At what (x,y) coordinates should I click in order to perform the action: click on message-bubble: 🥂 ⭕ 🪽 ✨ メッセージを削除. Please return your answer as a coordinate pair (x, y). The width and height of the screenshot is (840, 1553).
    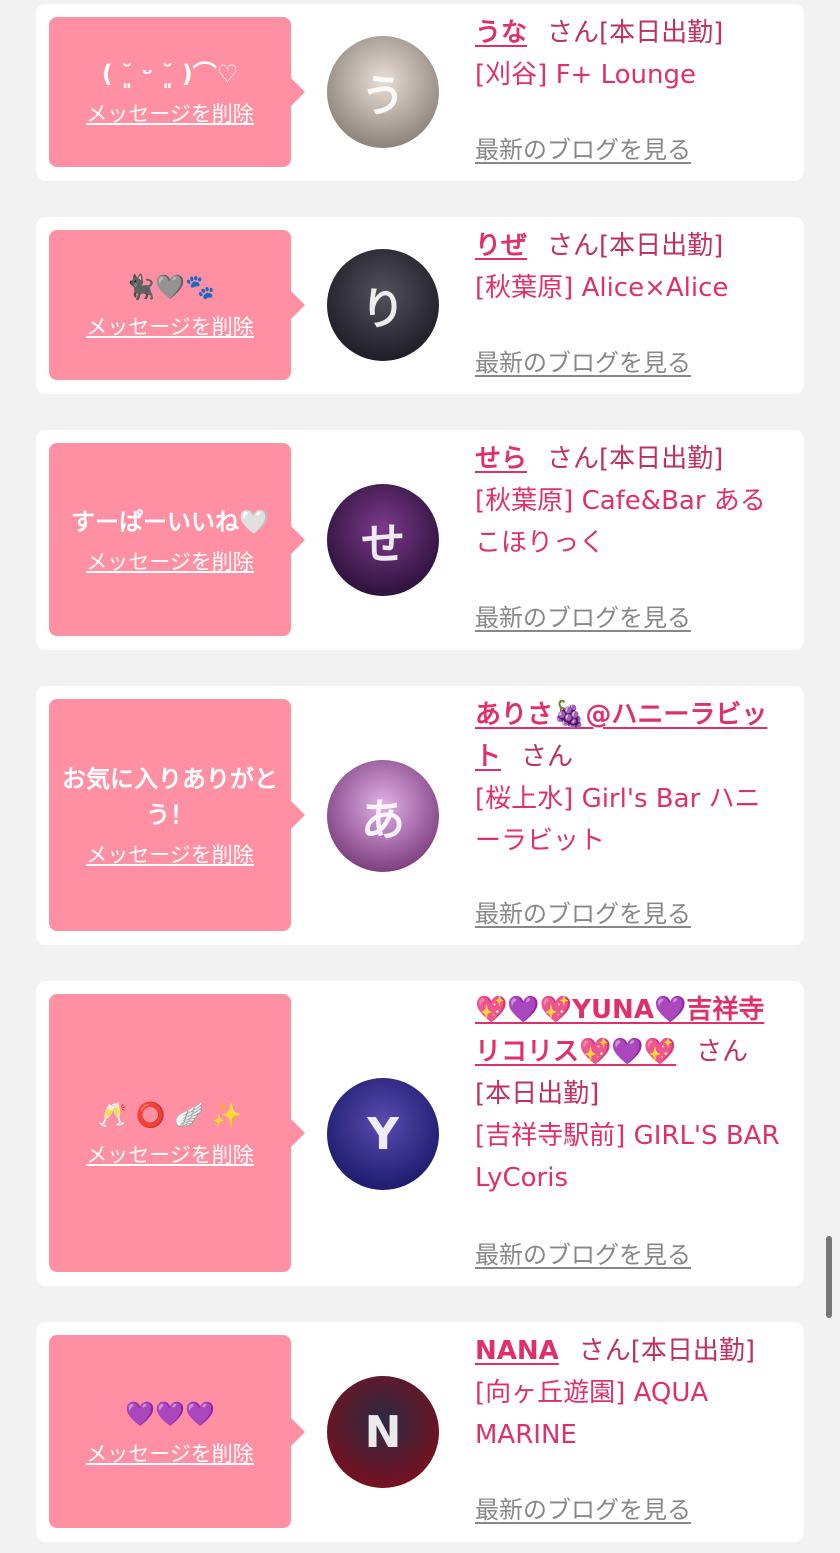
    Looking at the image, I should click on (177, 1133).